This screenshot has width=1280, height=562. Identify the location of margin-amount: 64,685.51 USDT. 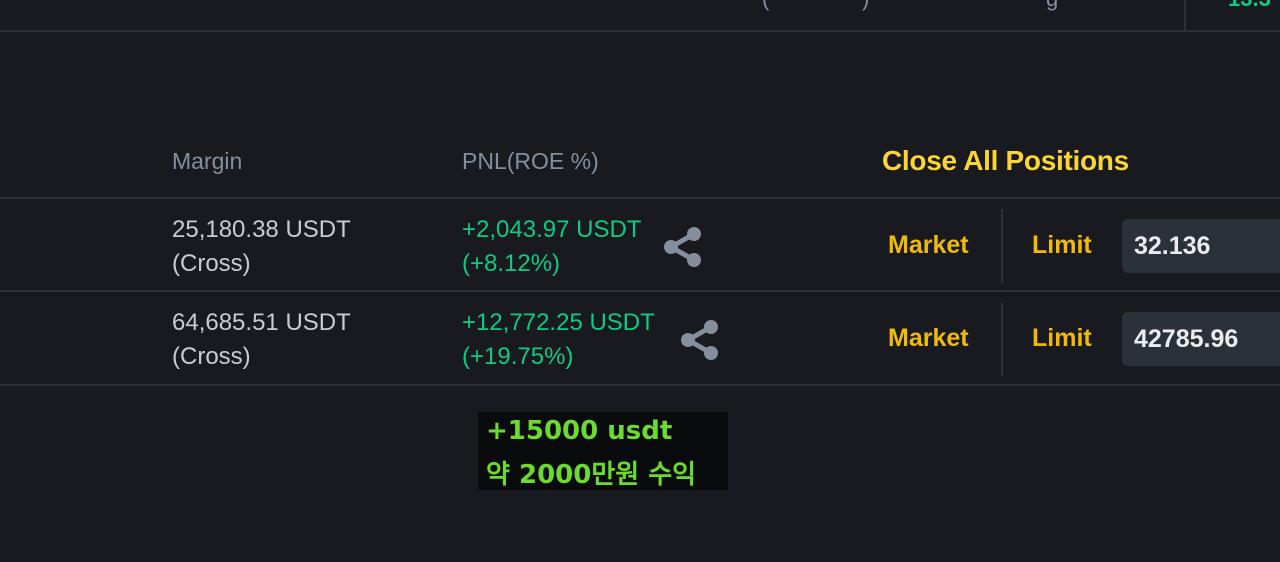
(261, 322).